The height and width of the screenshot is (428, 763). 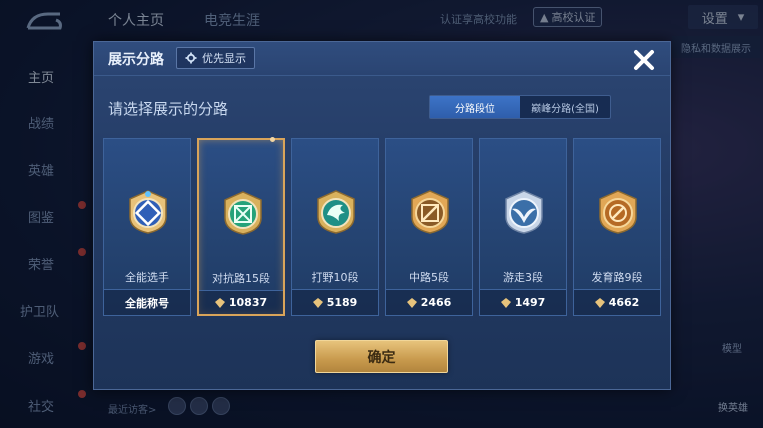 I want to click on lane-card-farm: 发育路9段 4662, so click(x=617, y=227).